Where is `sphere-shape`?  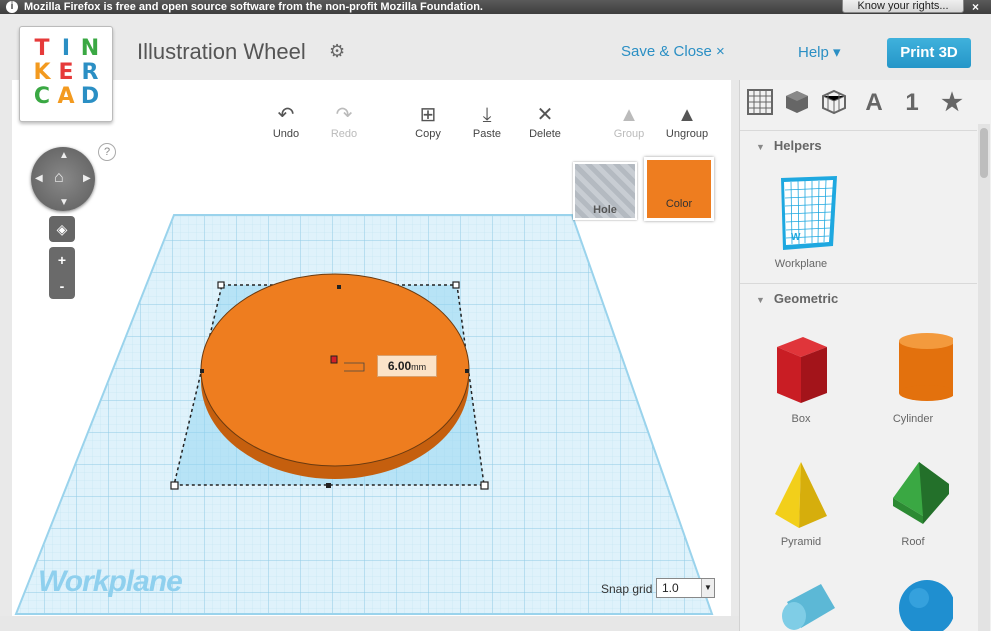 sphere-shape is located at coordinates (913, 604).